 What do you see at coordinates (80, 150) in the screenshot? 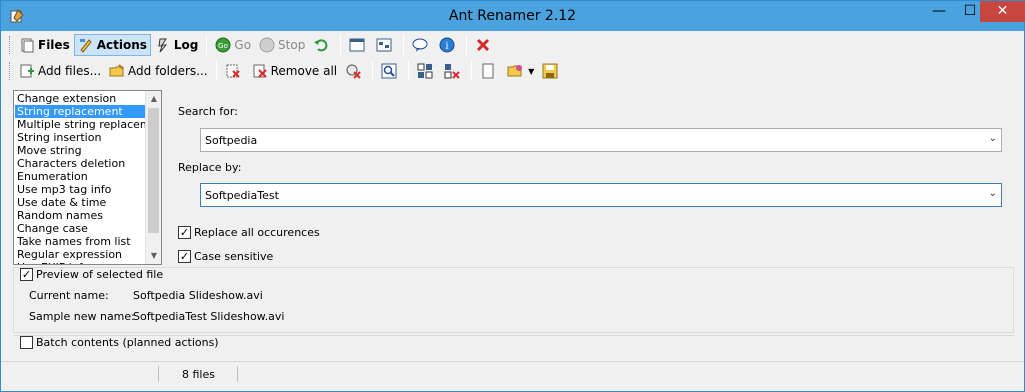
I see `list-item: Move string` at bounding box center [80, 150].